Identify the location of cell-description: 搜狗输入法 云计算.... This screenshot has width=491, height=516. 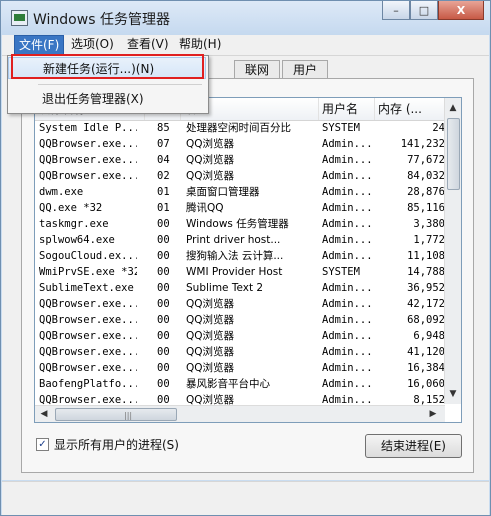
(235, 256).